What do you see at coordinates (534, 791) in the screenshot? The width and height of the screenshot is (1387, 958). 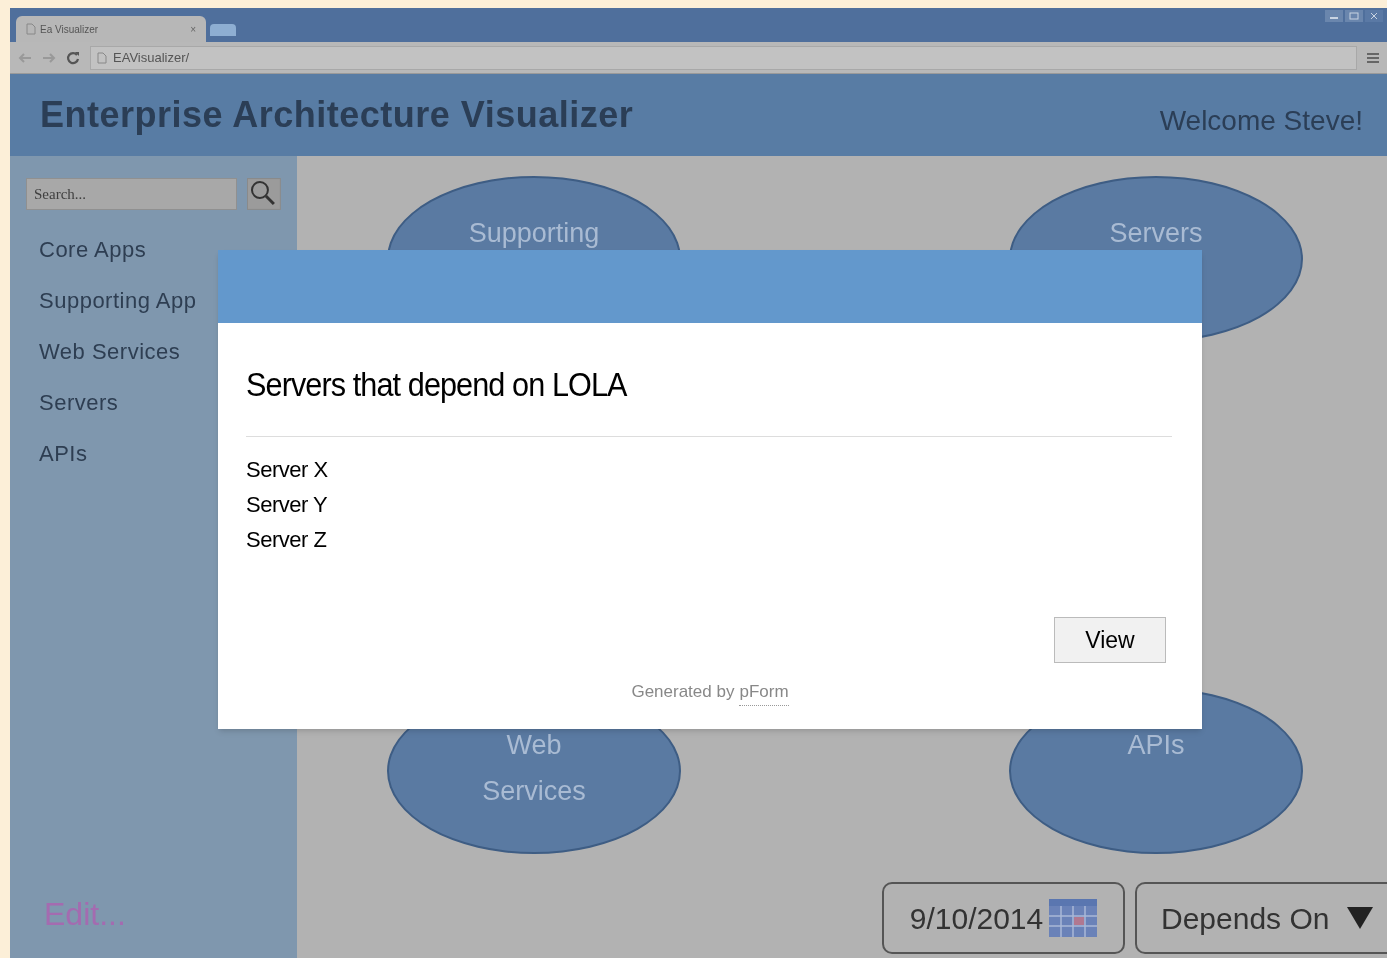 I see `node-label: Services` at bounding box center [534, 791].